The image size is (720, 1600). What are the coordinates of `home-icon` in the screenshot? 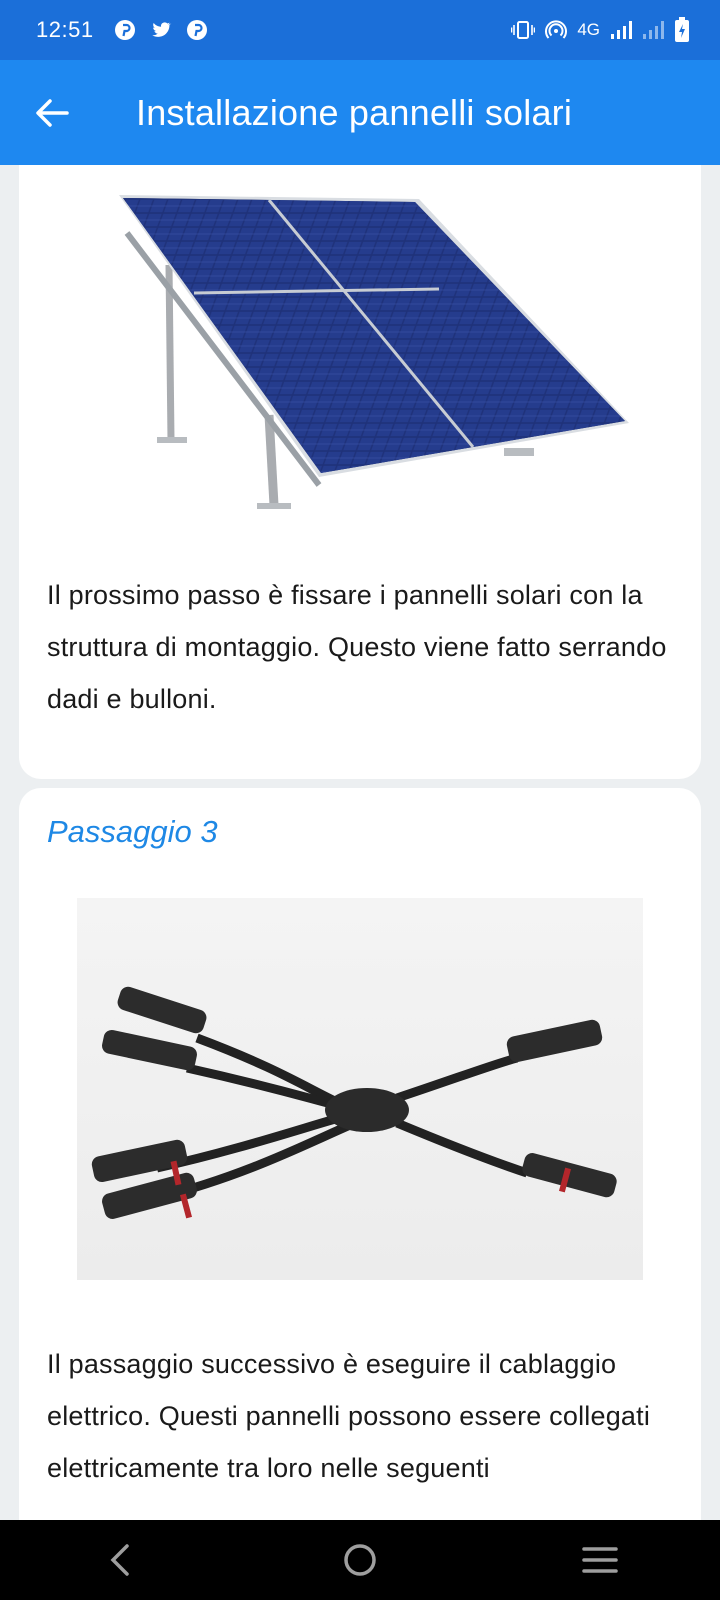 It's located at (360, 1560).